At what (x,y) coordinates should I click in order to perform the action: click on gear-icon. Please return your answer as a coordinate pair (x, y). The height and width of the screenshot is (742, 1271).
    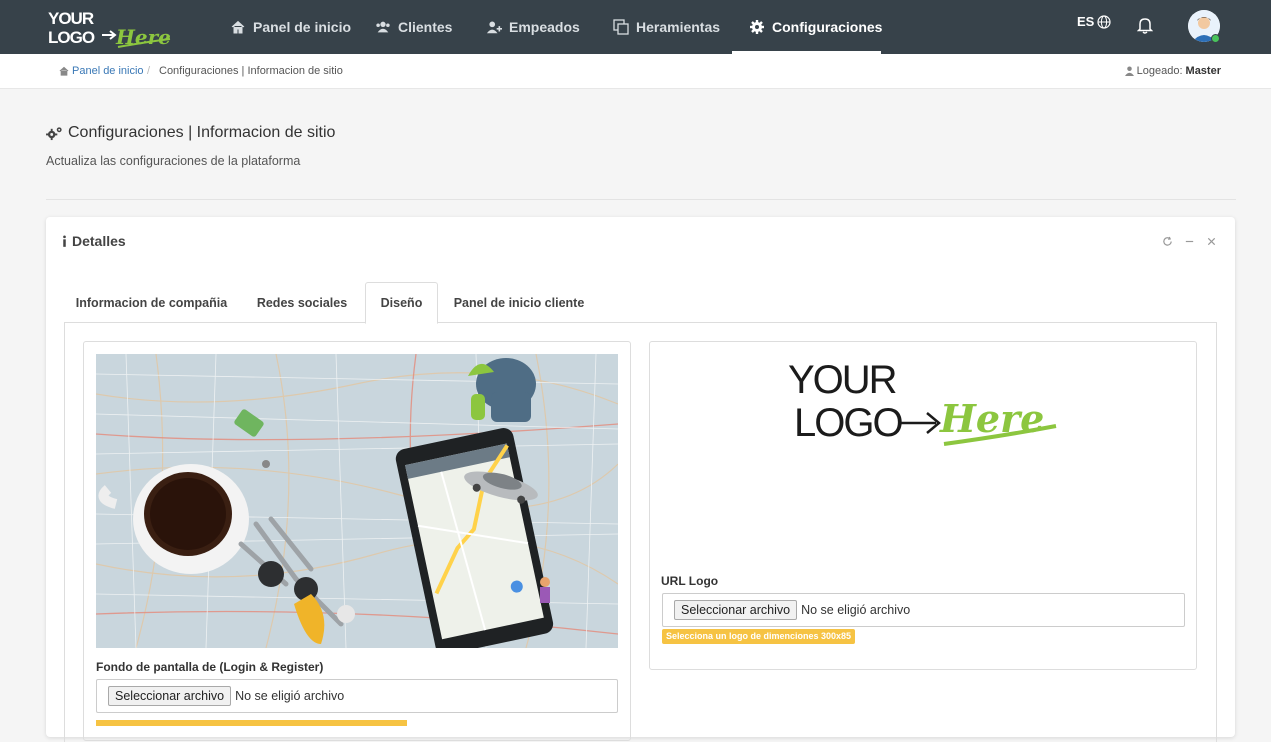
    Looking at the image, I should click on (757, 27).